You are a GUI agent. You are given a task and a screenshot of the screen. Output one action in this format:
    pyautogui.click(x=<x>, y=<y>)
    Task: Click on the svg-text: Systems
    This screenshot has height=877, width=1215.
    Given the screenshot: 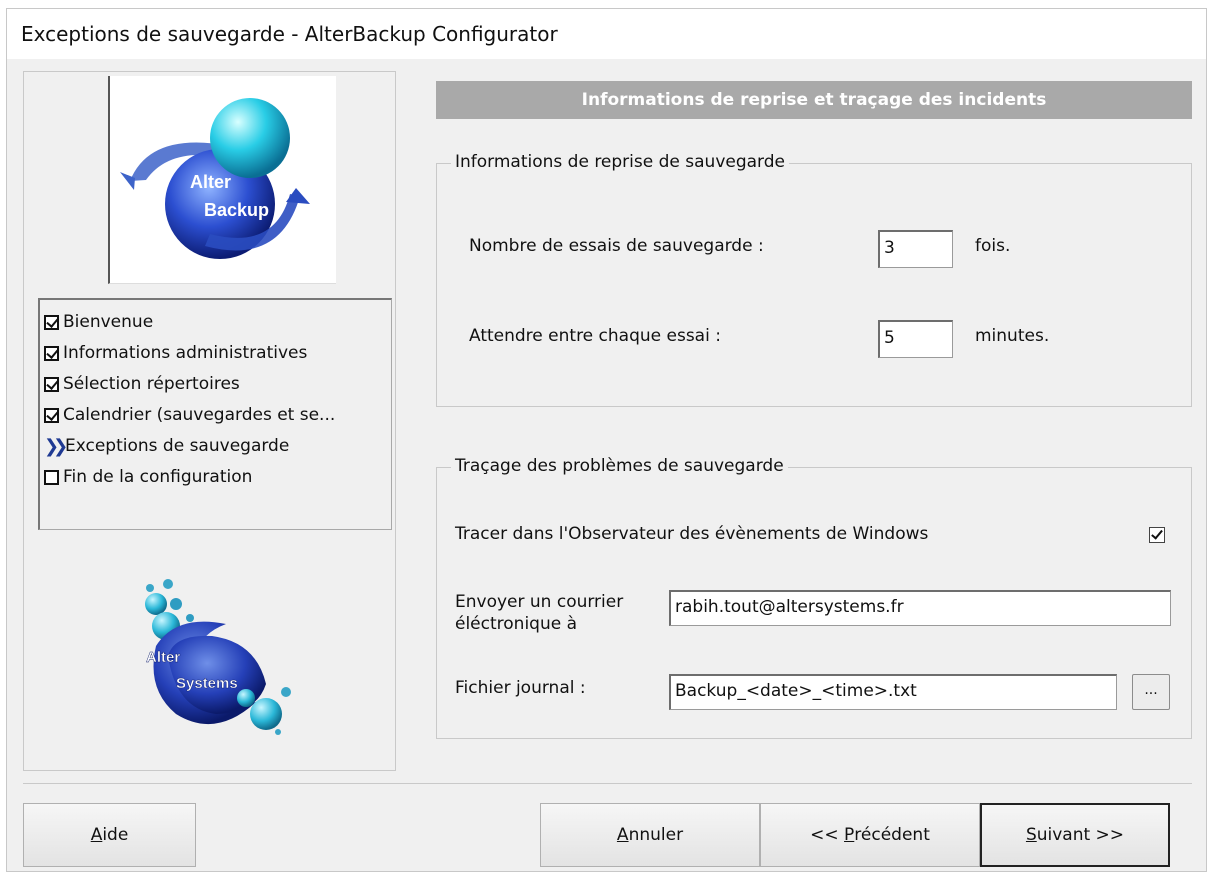 What is the action you would take?
    pyautogui.click(x=207, y=683)
    